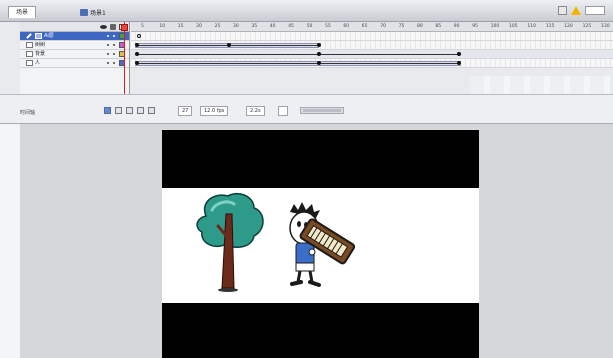  Describe the element at coordinates (475, 26) in the screenshot. I see `ruler-number: 95` at that location.